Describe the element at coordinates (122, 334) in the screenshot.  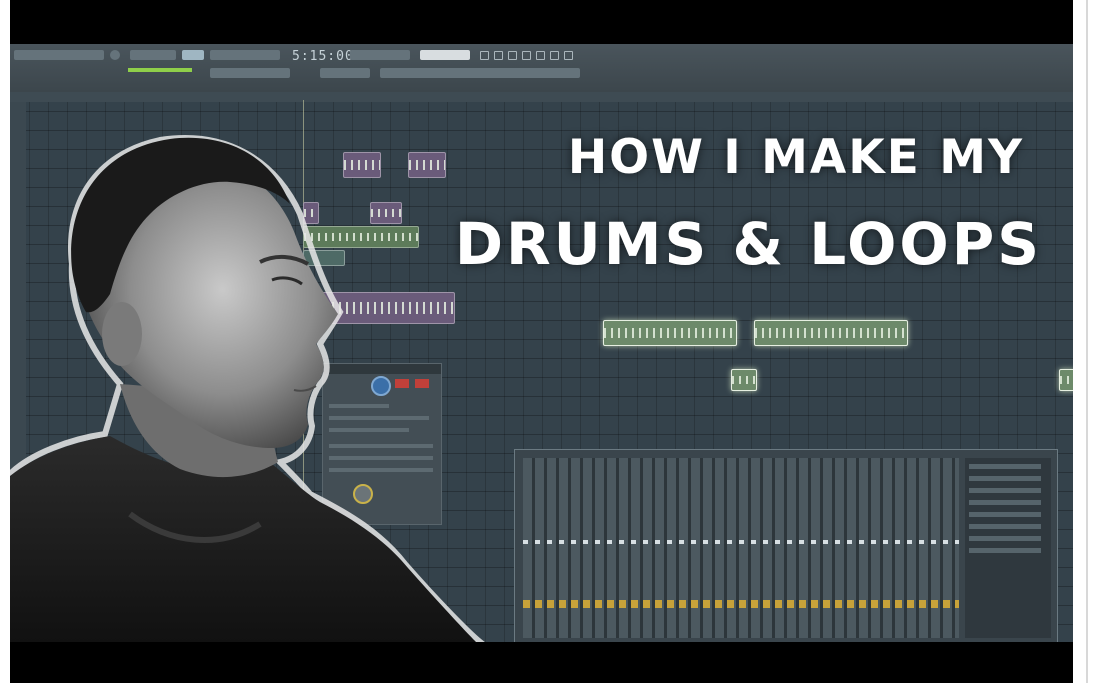
I see `ear` at that location.